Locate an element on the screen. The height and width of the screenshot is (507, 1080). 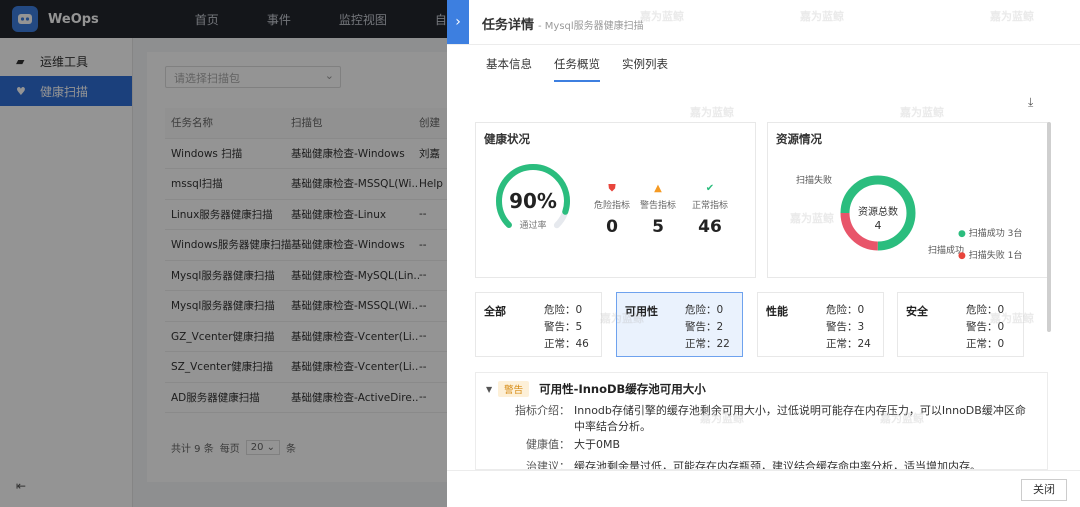
tab-instance-list: 实例列表 is located at coordinates (645, 69).